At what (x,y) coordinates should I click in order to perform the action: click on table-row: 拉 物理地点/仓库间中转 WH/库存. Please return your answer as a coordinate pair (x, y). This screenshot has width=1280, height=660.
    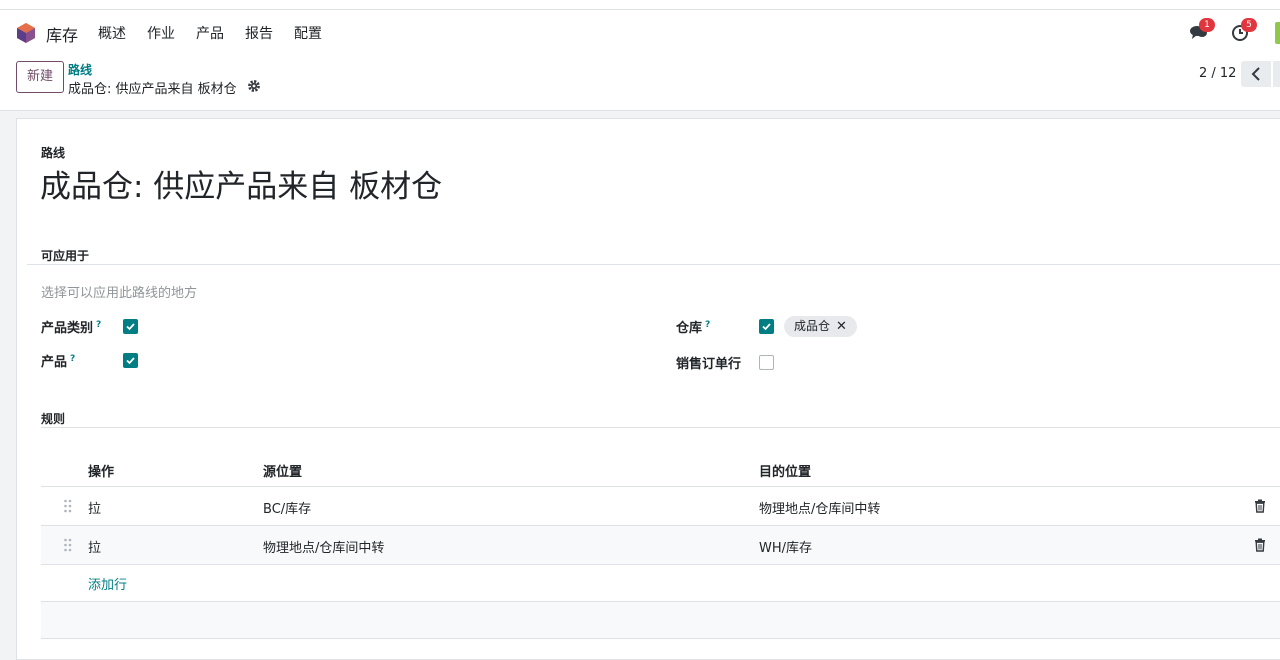
    Looking at the image, I should click on (660, 545).